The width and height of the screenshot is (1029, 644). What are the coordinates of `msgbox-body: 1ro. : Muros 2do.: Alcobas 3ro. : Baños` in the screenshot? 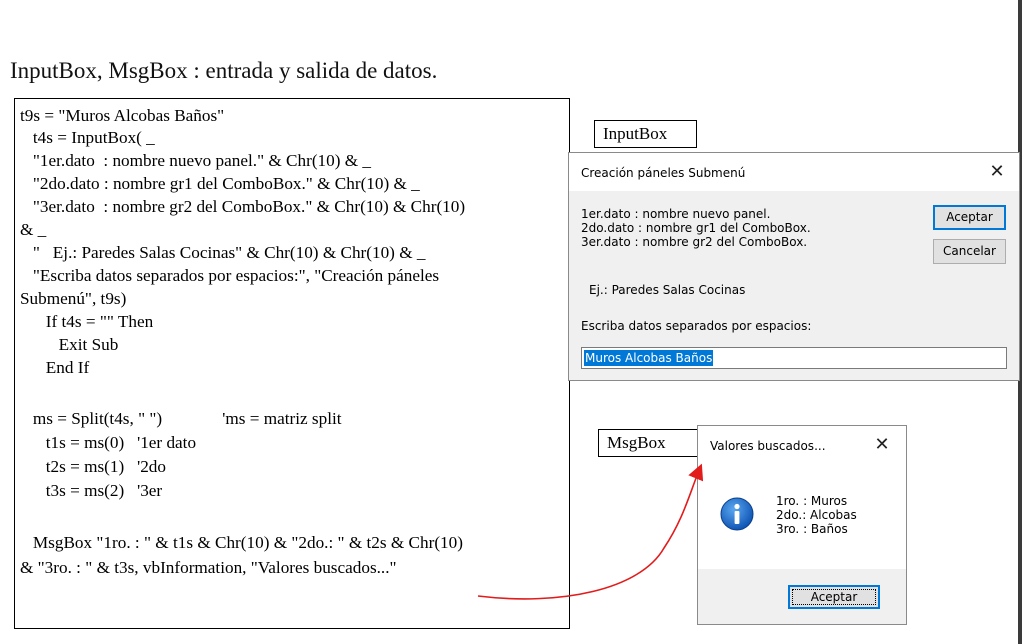 It's located at (802, 516).